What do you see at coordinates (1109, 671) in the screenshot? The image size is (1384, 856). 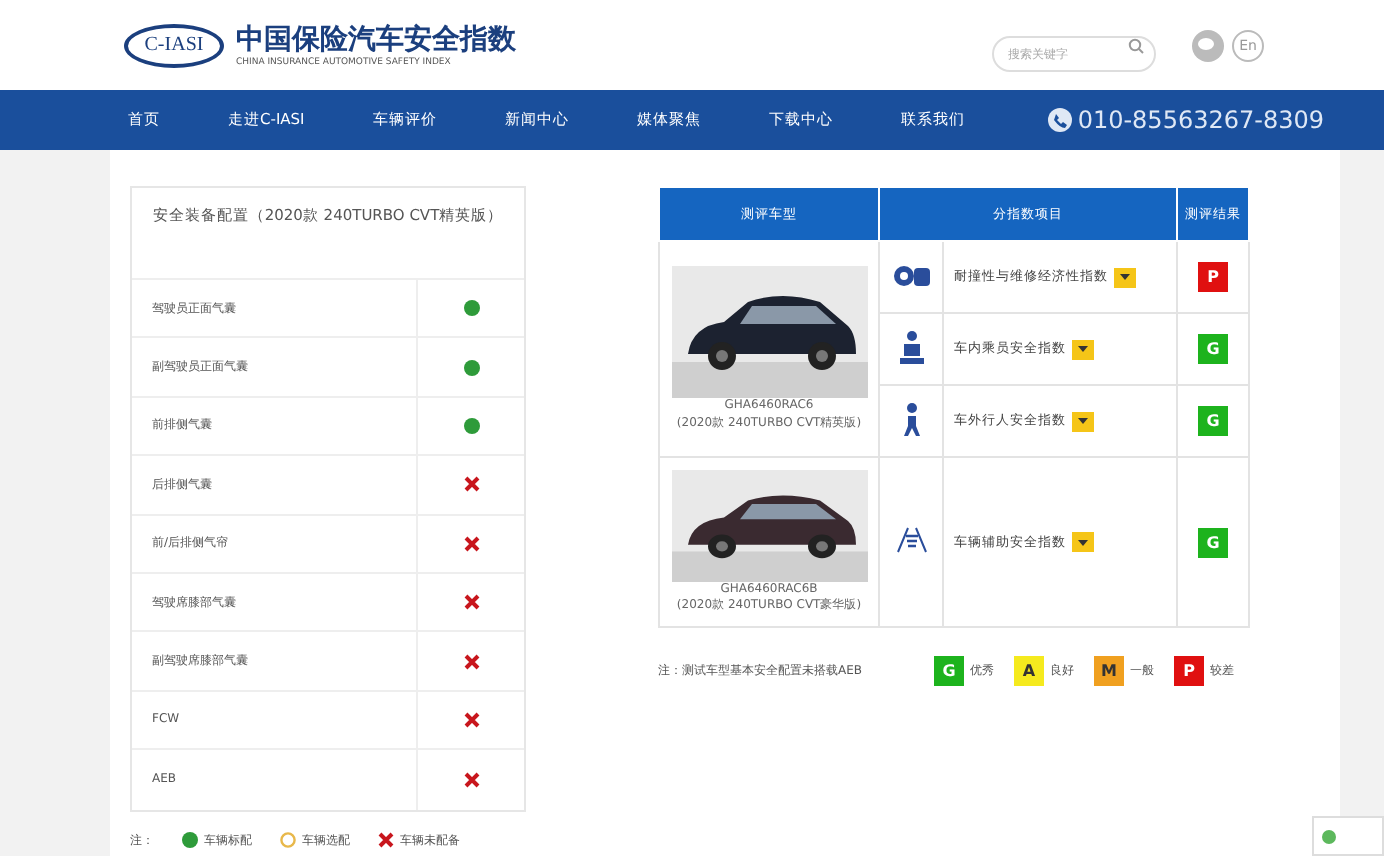 I see `grade-badge: M` at bounding box center [1109, 671].